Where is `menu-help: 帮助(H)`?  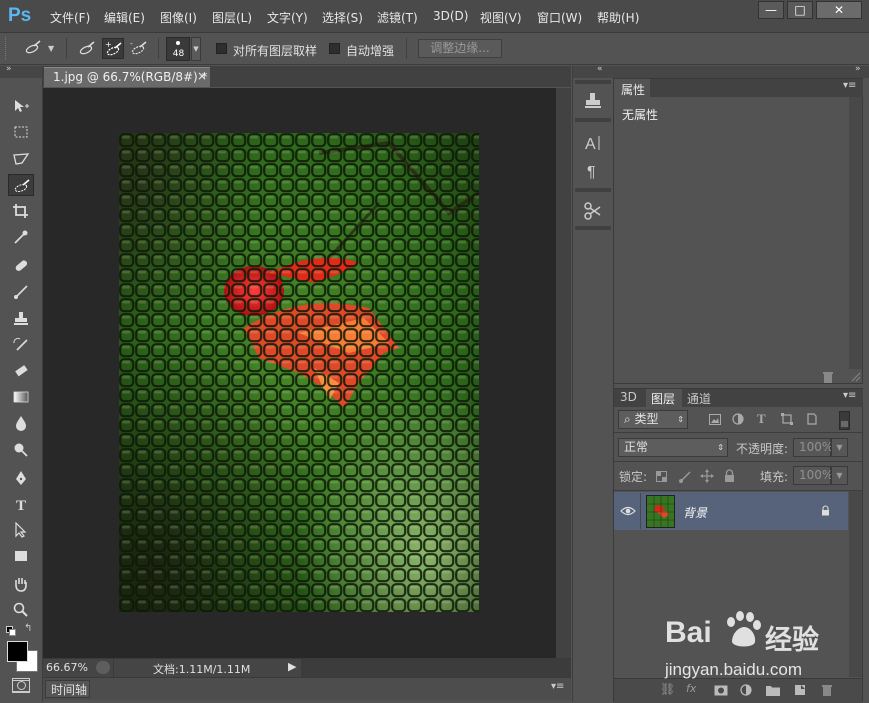
menu-help: 帮助(H) is located at coordinates (618, 17).